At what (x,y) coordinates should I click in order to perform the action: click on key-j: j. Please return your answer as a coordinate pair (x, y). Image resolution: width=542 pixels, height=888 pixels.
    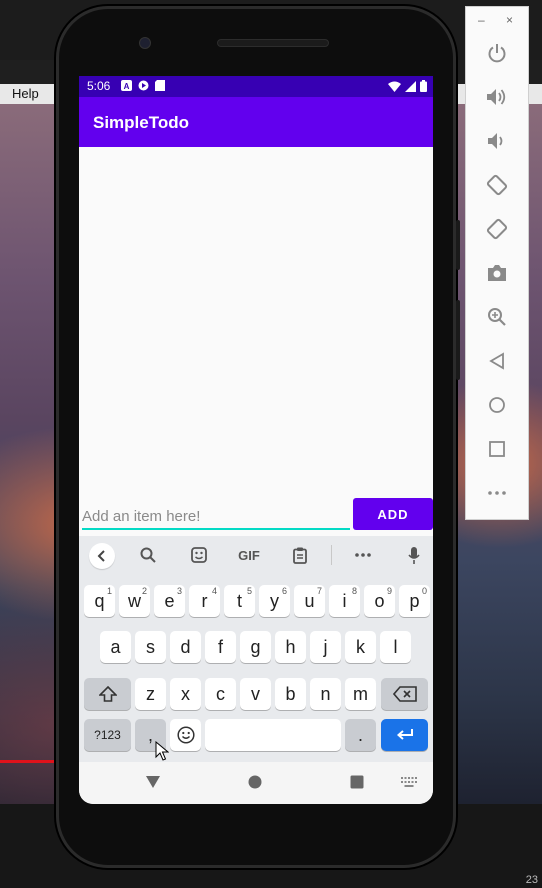
    Looking at the image, I should click on (325, 647).